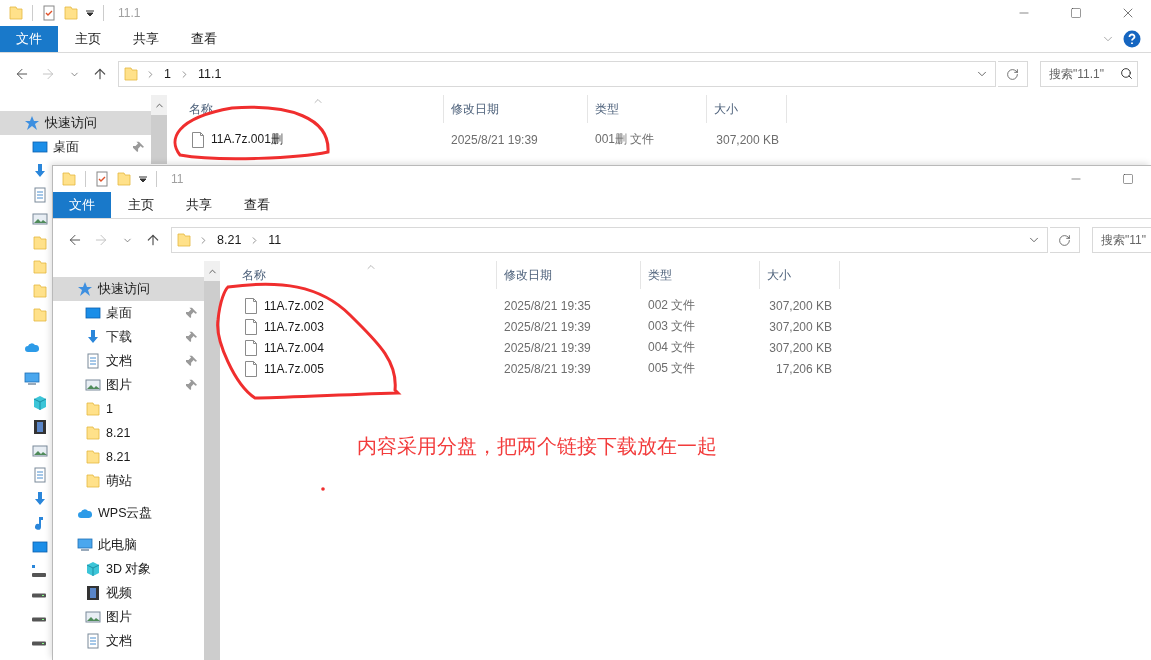  What do you see at coordinates (32, 123) in the screenshot?
I see `star-icon` at bounding box center [32, 123].